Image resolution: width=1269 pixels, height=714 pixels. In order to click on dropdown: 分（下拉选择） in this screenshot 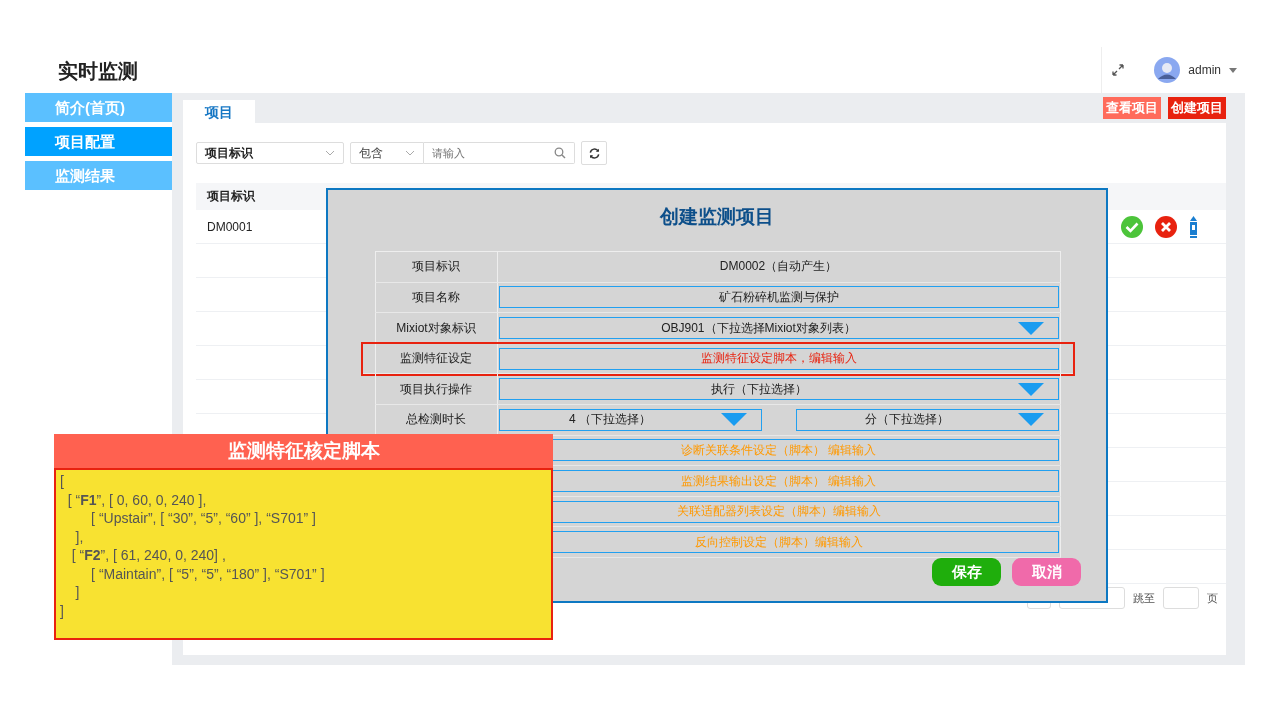, I will do `click(927, 419)`.